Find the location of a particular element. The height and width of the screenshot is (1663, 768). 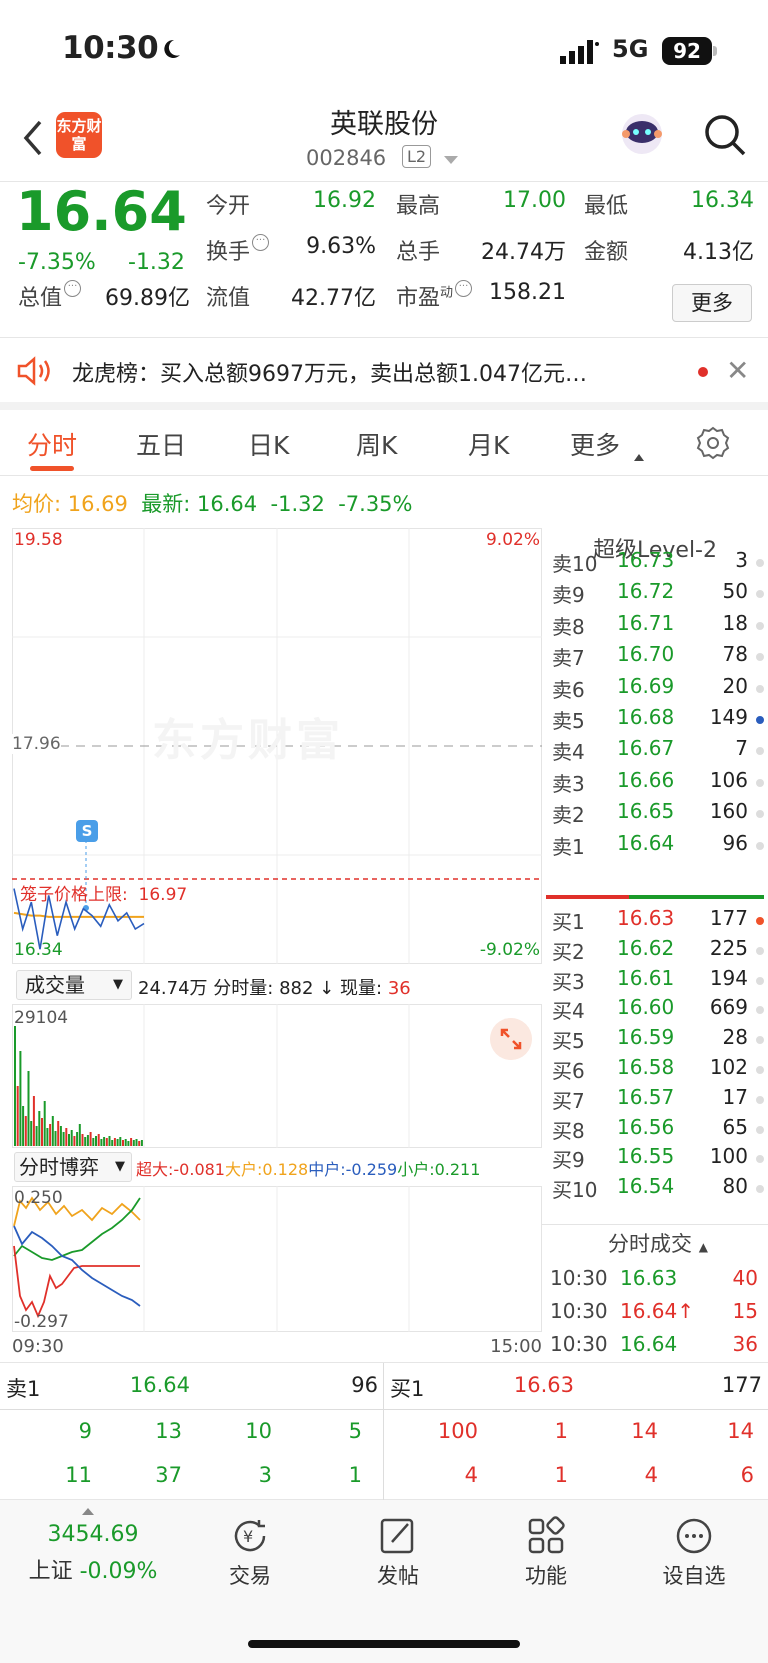

avg-price: 16.69 is located at coordinates (97, 504).